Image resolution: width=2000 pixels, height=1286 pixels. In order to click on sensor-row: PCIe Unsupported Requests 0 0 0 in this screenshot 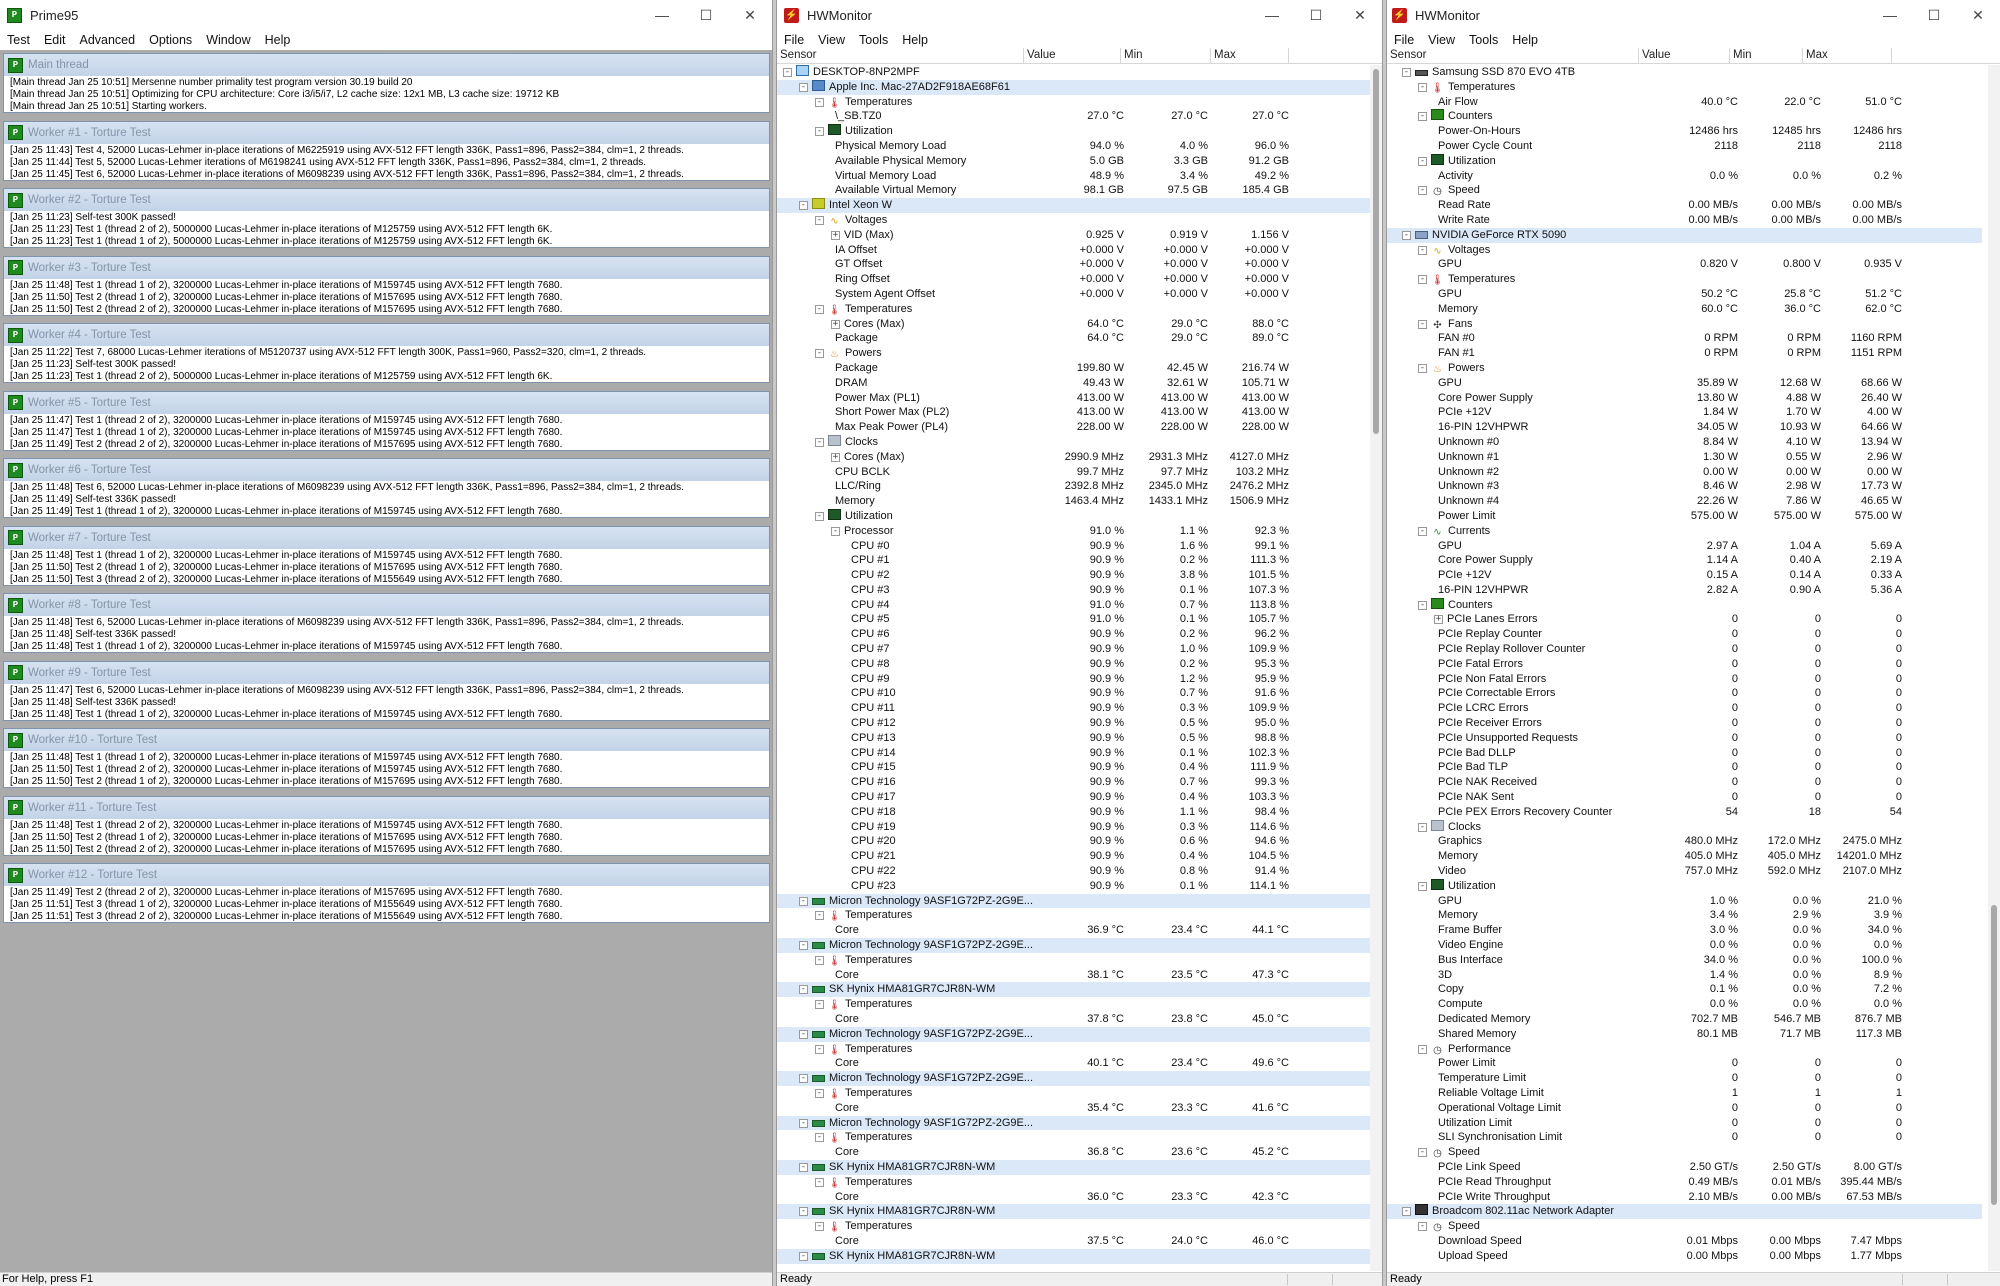, I will do `click(1684, 738)`.